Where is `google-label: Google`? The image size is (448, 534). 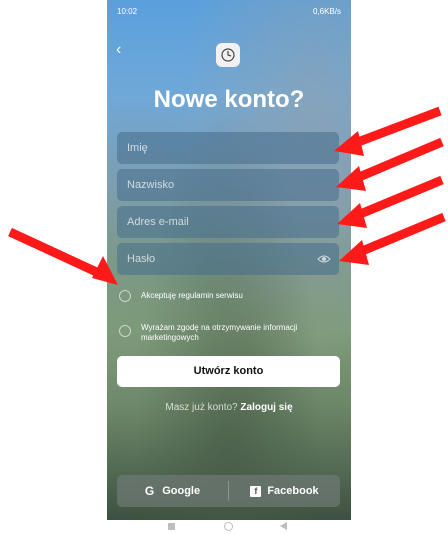 google-label: Google is located at coordinates (181, 491).